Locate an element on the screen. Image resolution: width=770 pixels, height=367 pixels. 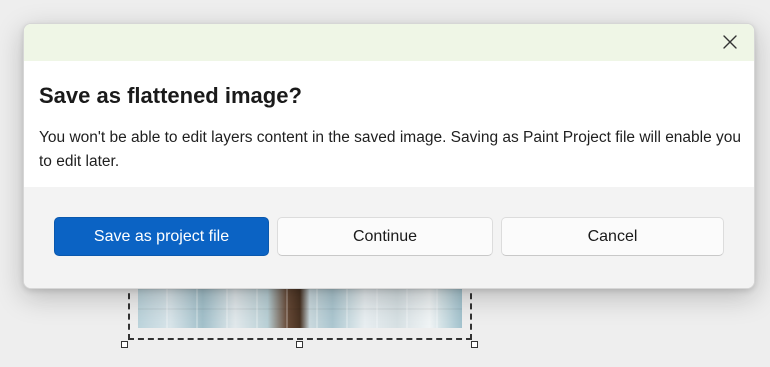
close-button is located at coordinates (730, 42).